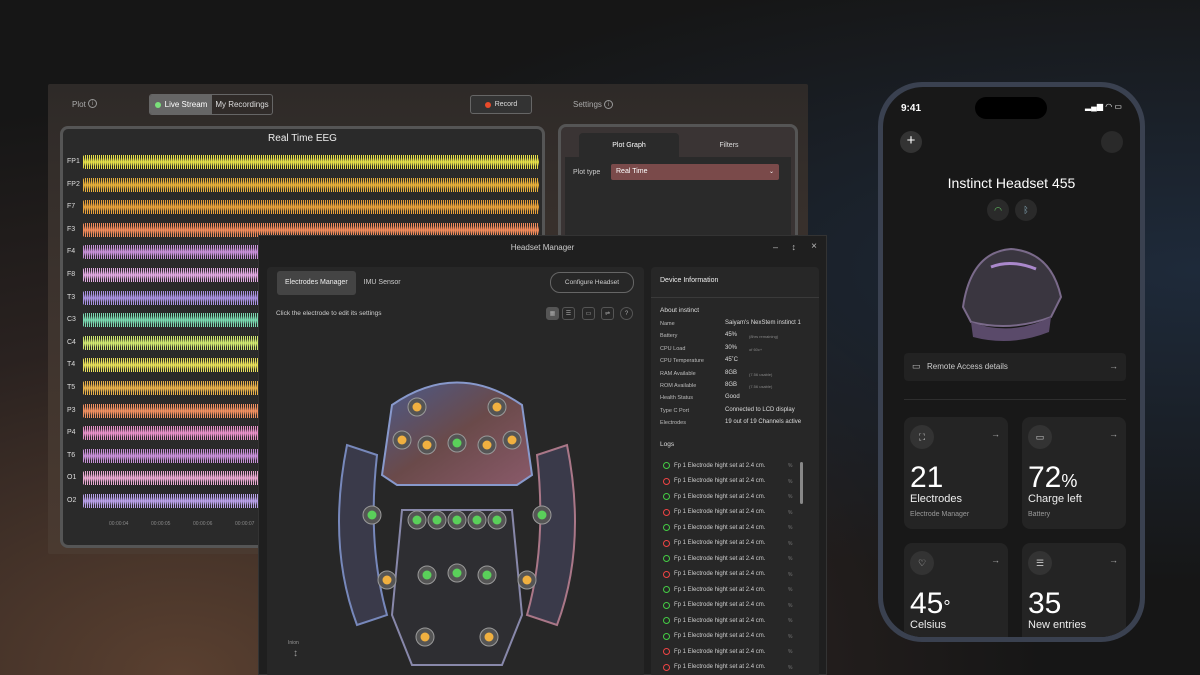 Image resolution: width=1200 pixels, height=675 pixels. Describe the element at coordinates (316, 283) in the screenshot. I see `tab-electrodes-manager: Electrodes Manager` at that location.